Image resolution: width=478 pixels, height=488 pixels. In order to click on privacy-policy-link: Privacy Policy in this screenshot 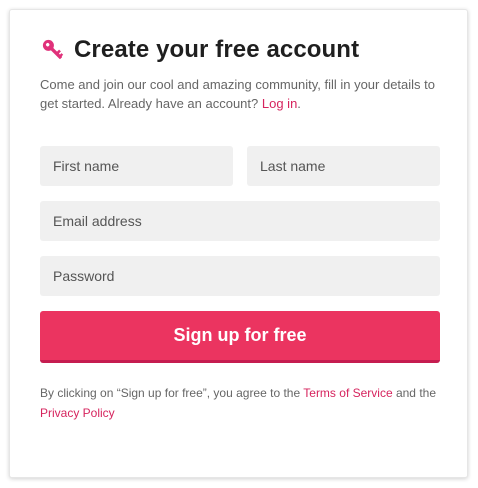, I will do `click(77, 413)`.